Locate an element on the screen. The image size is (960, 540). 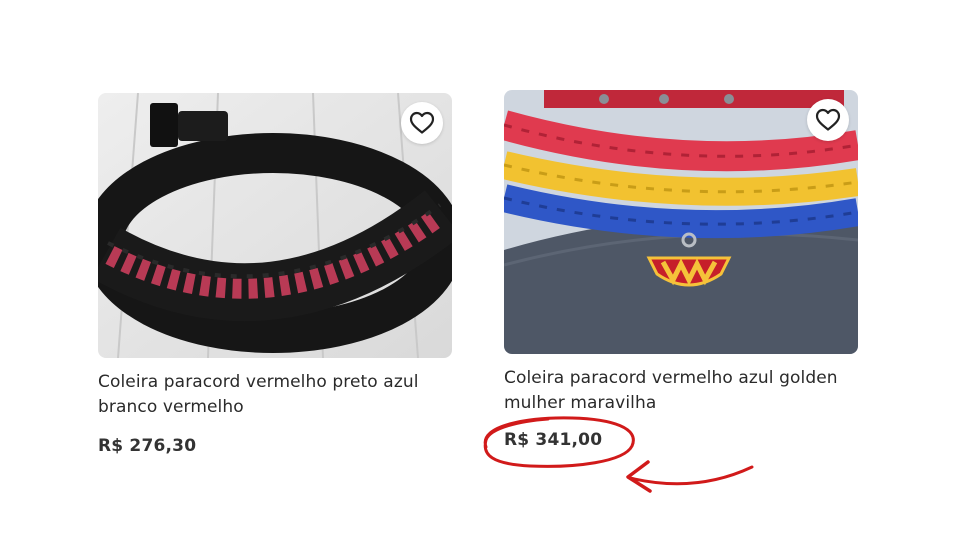
product-price: R$ 276,30 is located at coordinates (147, 446).